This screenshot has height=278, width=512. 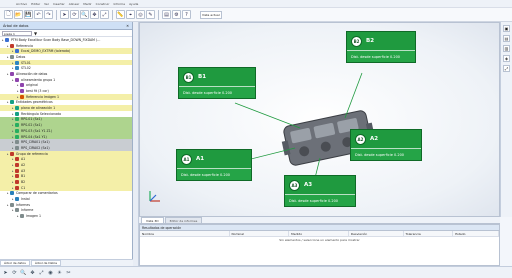 What do you see at coordinates (183, 220) in the screenshot?
I see `viewport-tab: Editor de informes` at bounding box center [183, 220].